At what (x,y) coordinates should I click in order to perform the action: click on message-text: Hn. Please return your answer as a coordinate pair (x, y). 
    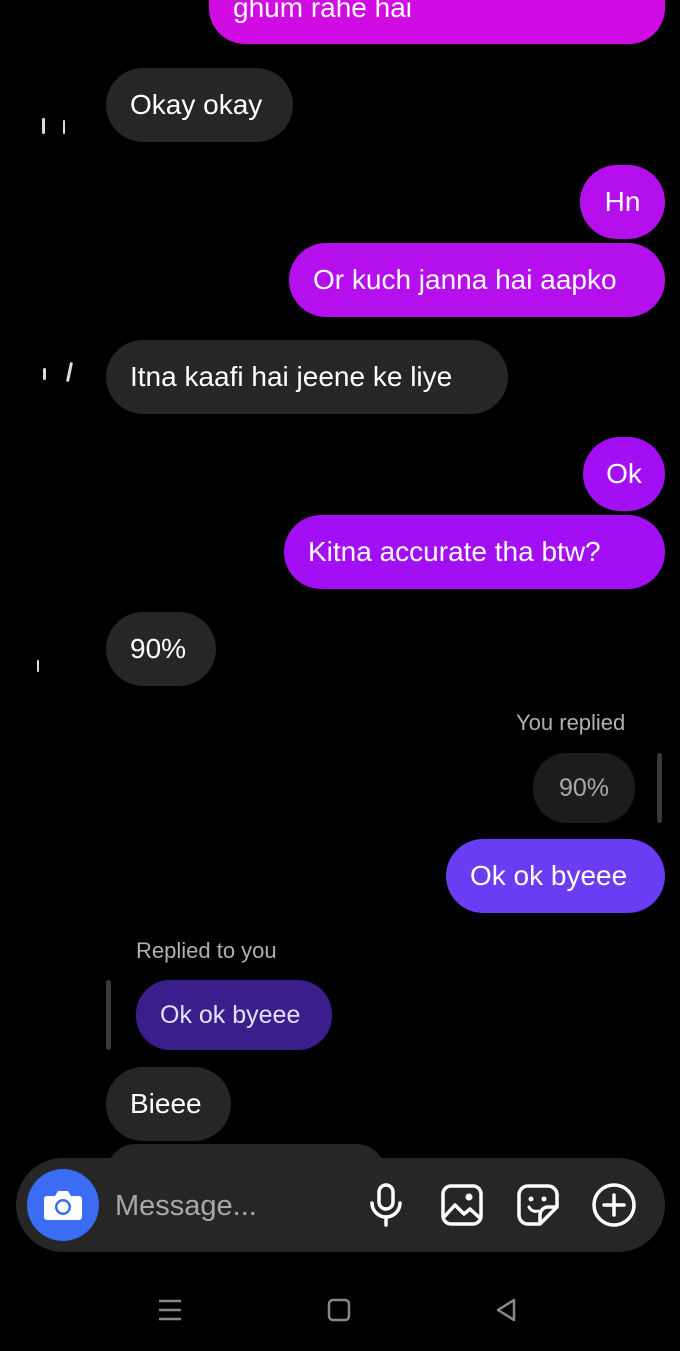
    Looking at the image, I should click on (622, 201).